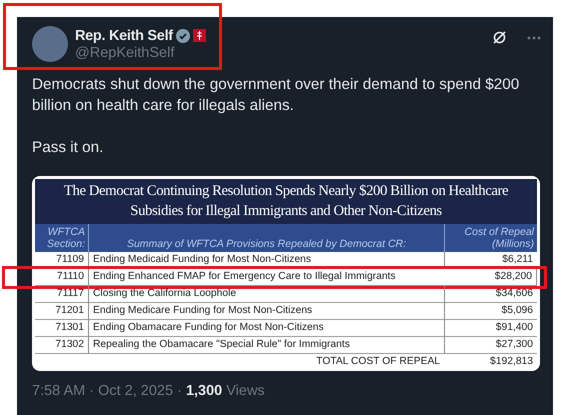  Describe the element at coordinates (62, 311) in the screenshot. I see `table-cell: 71201` at that location.